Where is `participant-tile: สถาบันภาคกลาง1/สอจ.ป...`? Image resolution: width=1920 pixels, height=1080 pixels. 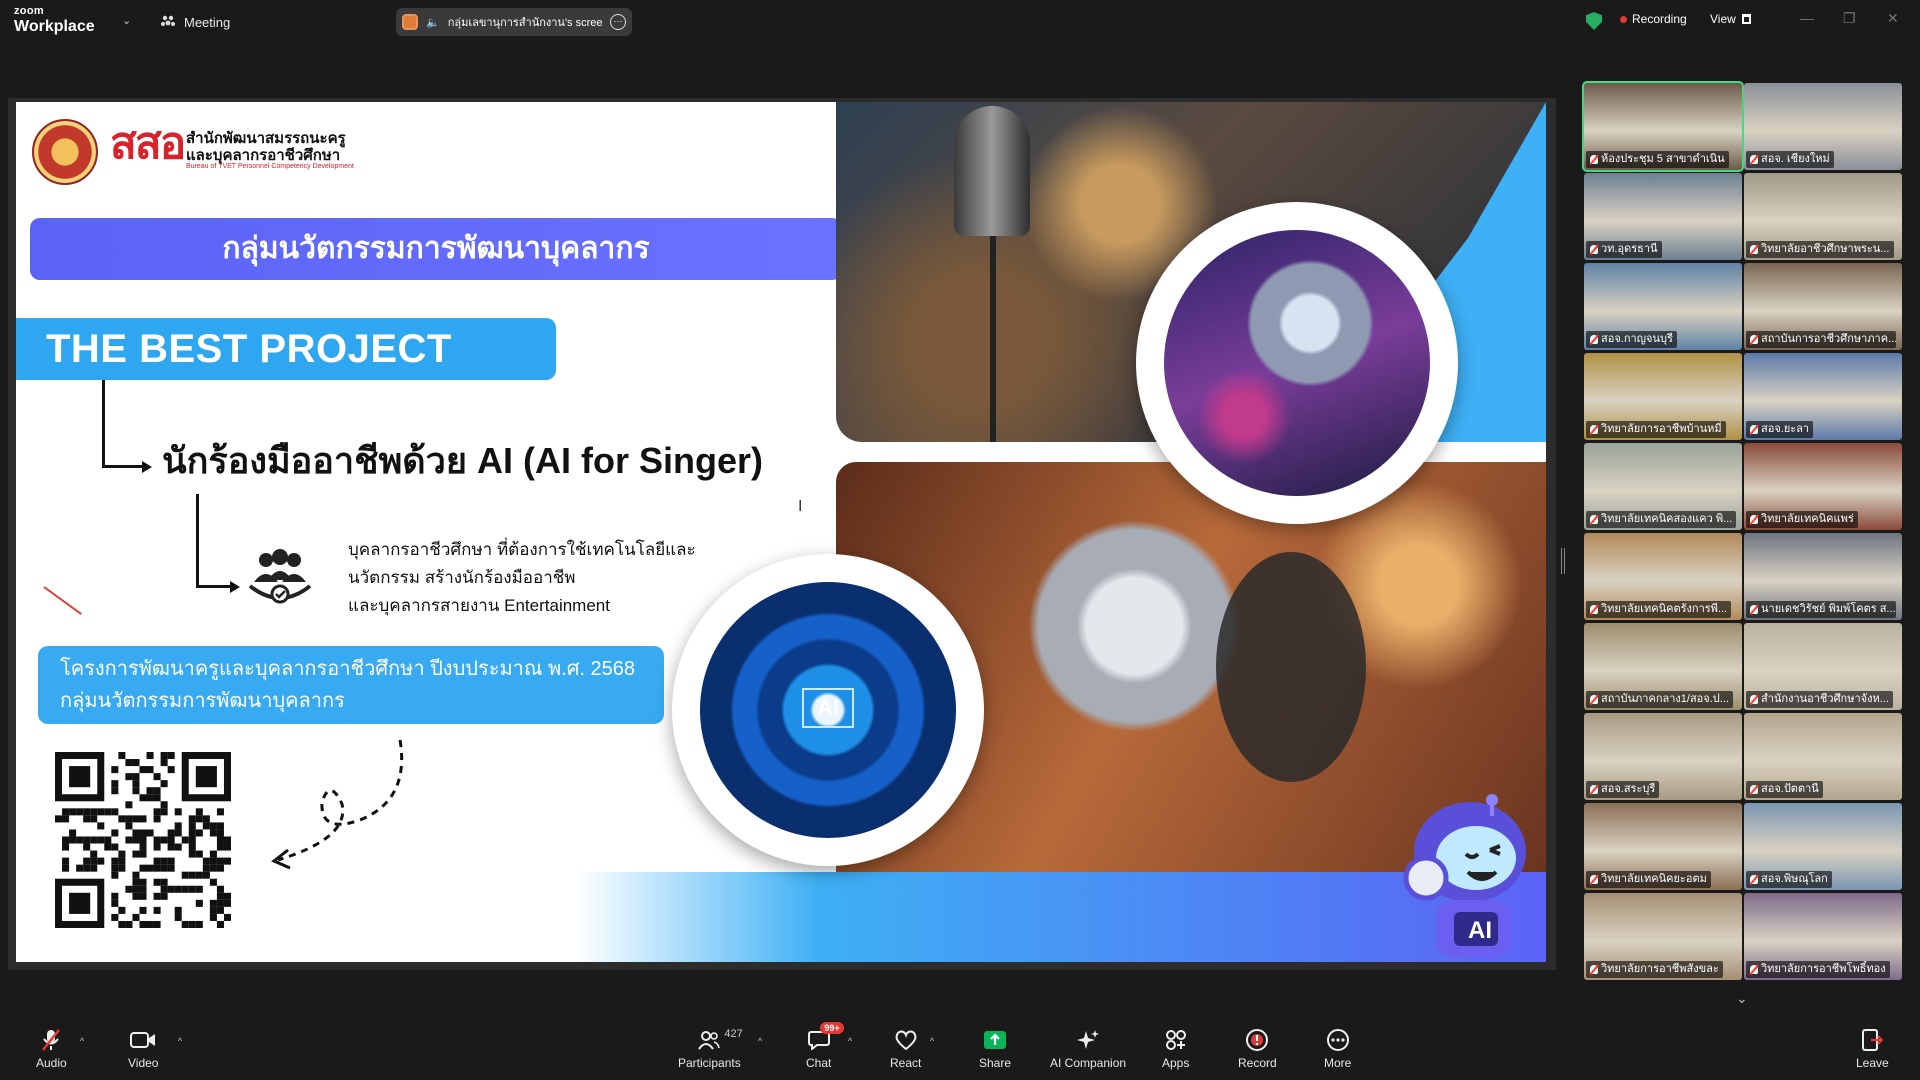
participant-tile: สถาบันภาคกลาง1/สอจ.ป... is located at coordinates (1663, 666).